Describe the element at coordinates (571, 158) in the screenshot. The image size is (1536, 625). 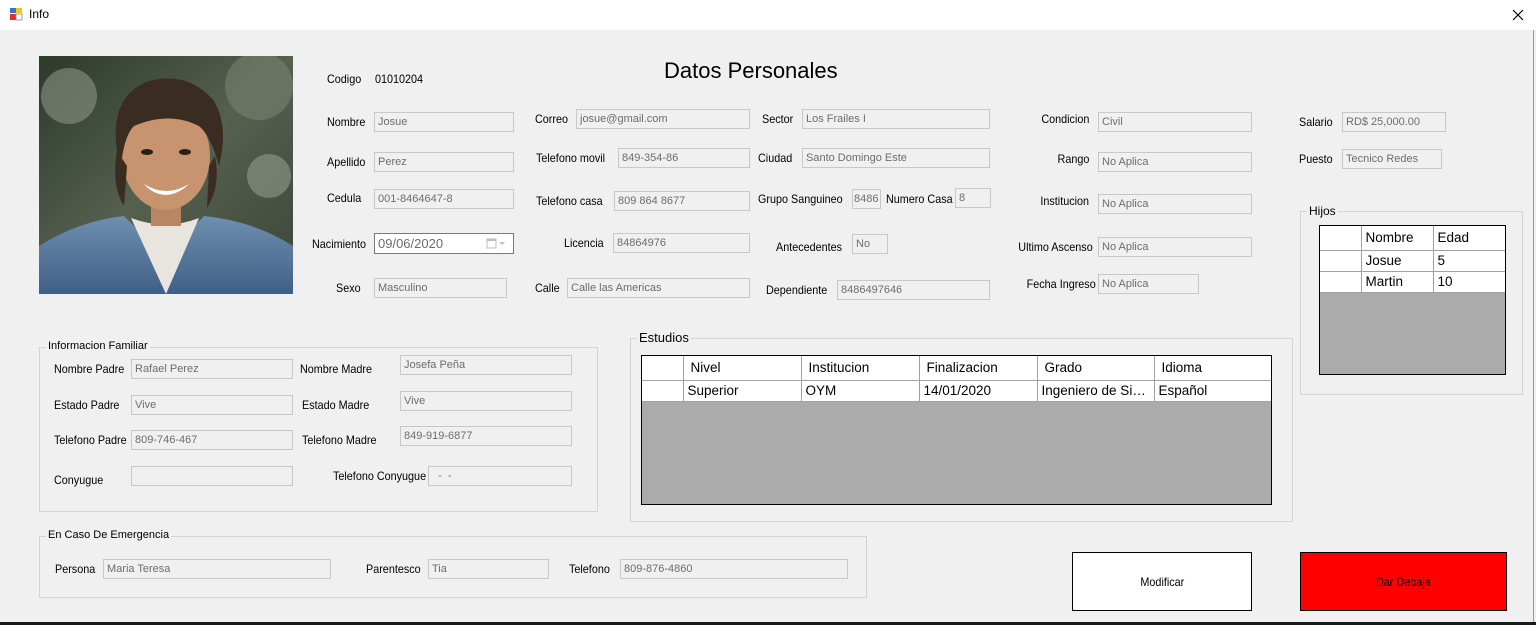
I see `telefono-movil-label: Telefono movil` at that location.